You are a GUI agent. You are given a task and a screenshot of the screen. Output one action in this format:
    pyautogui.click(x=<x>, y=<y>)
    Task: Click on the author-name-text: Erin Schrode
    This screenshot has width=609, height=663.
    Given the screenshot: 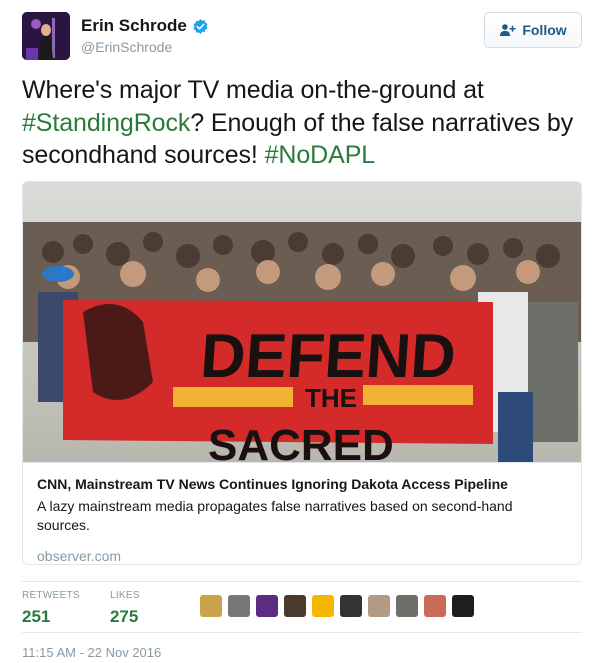 What is the action you would take?
    pyautogui.click(x=134, y=25)
    